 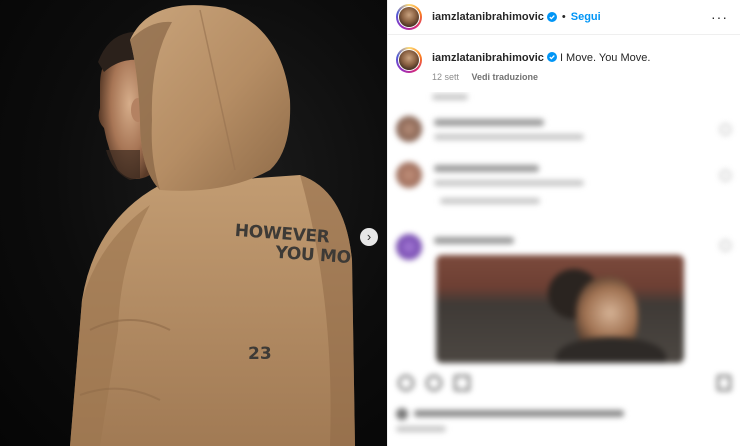 What do you see at coordinates (409, 17) in the screenshot?
I see `author-avatar` at bounding box center [409, 17].